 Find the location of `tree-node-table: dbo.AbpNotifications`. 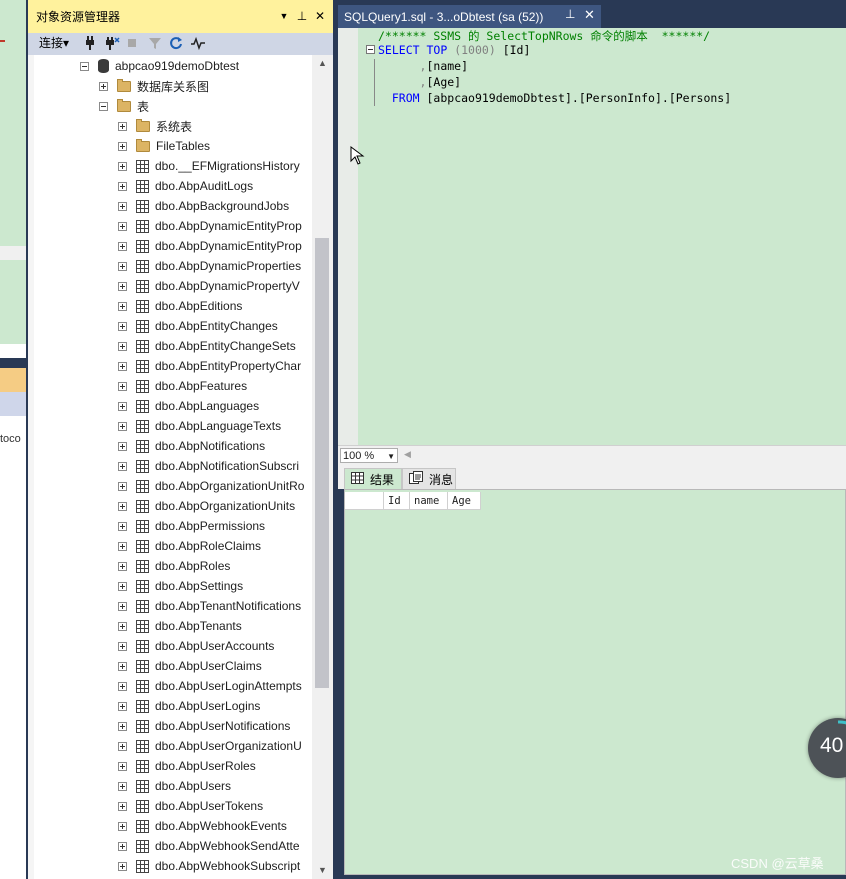

tree-node-table: dbo.AbpNotifications is located at coordinates (191, 446).